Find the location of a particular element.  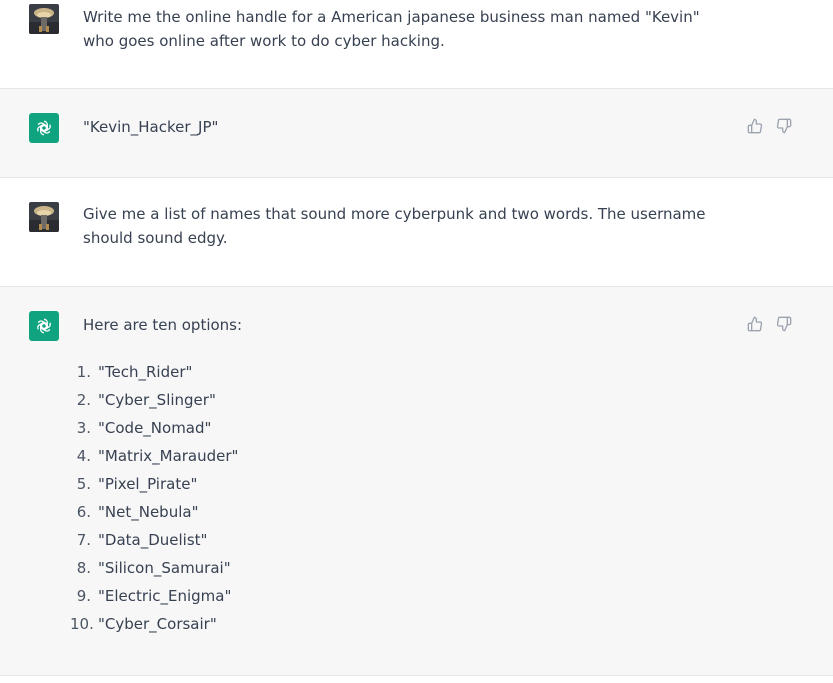

list-item: 9. "Electric_Enigma" is located at coordinates (154, 596).